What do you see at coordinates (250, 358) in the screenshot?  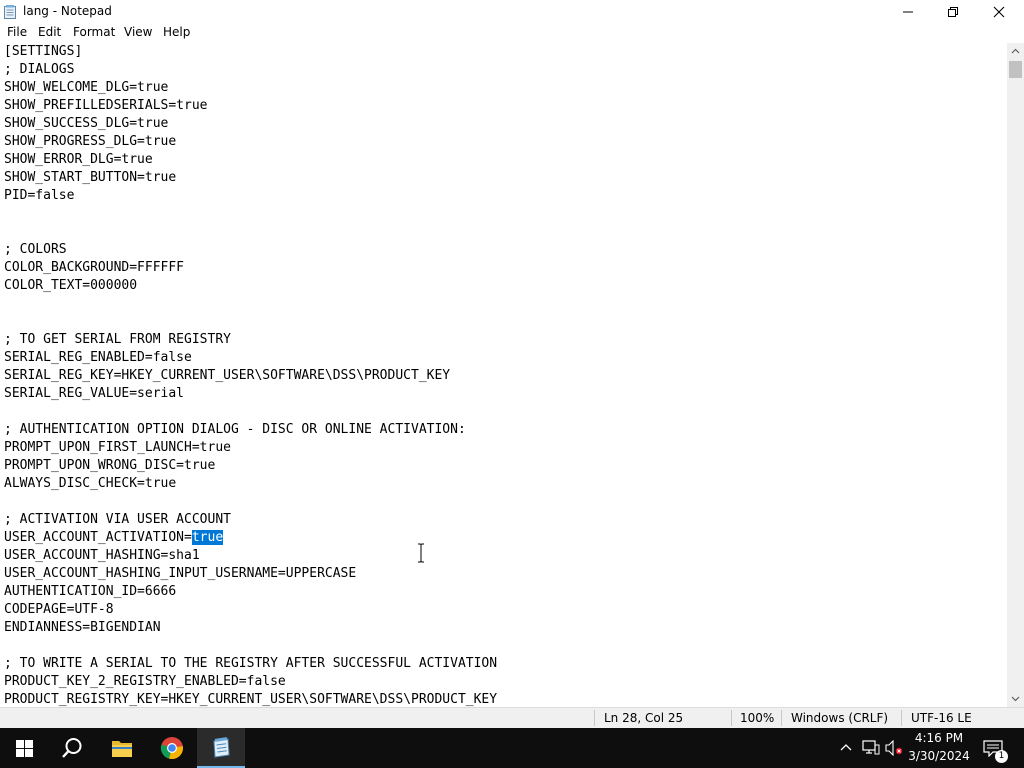 I see `text-line: SERIAL_REG_ENABLED=false` at bounding box center [250, 358].